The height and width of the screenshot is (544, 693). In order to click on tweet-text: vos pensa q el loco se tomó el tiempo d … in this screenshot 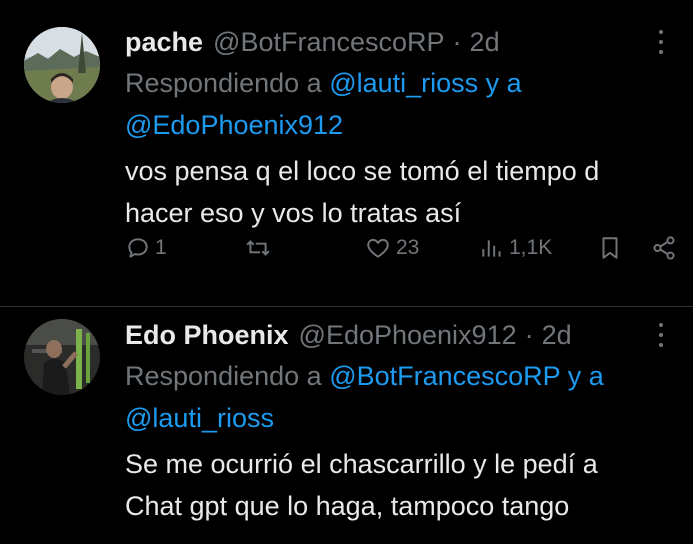, I will do `click(399, 192)`.